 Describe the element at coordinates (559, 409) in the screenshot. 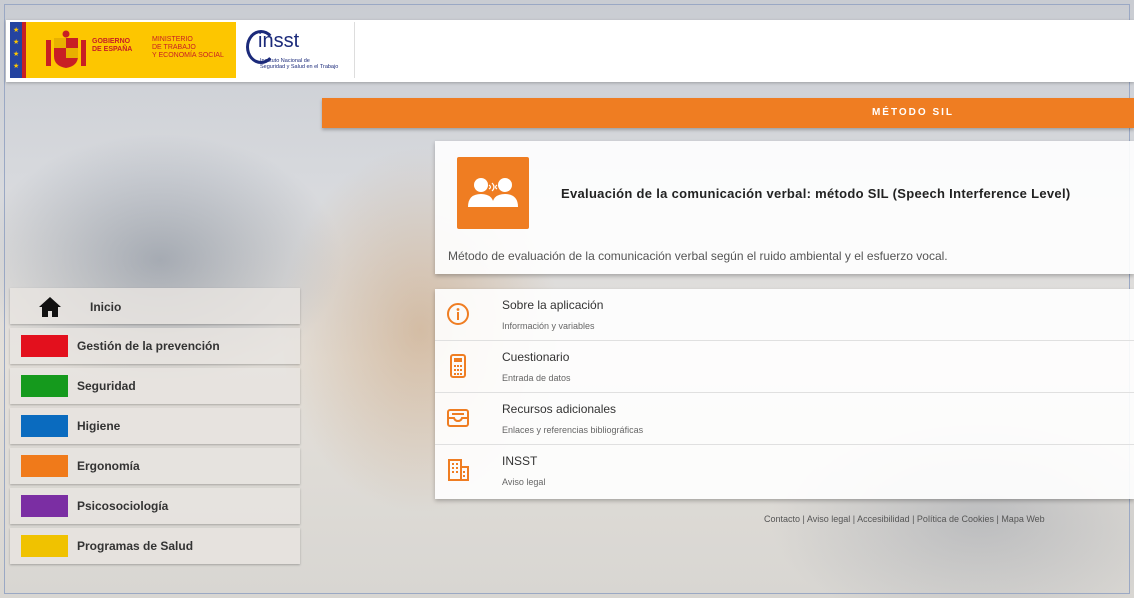

I see `menu-item-title: Recursos adicionales` at that location.